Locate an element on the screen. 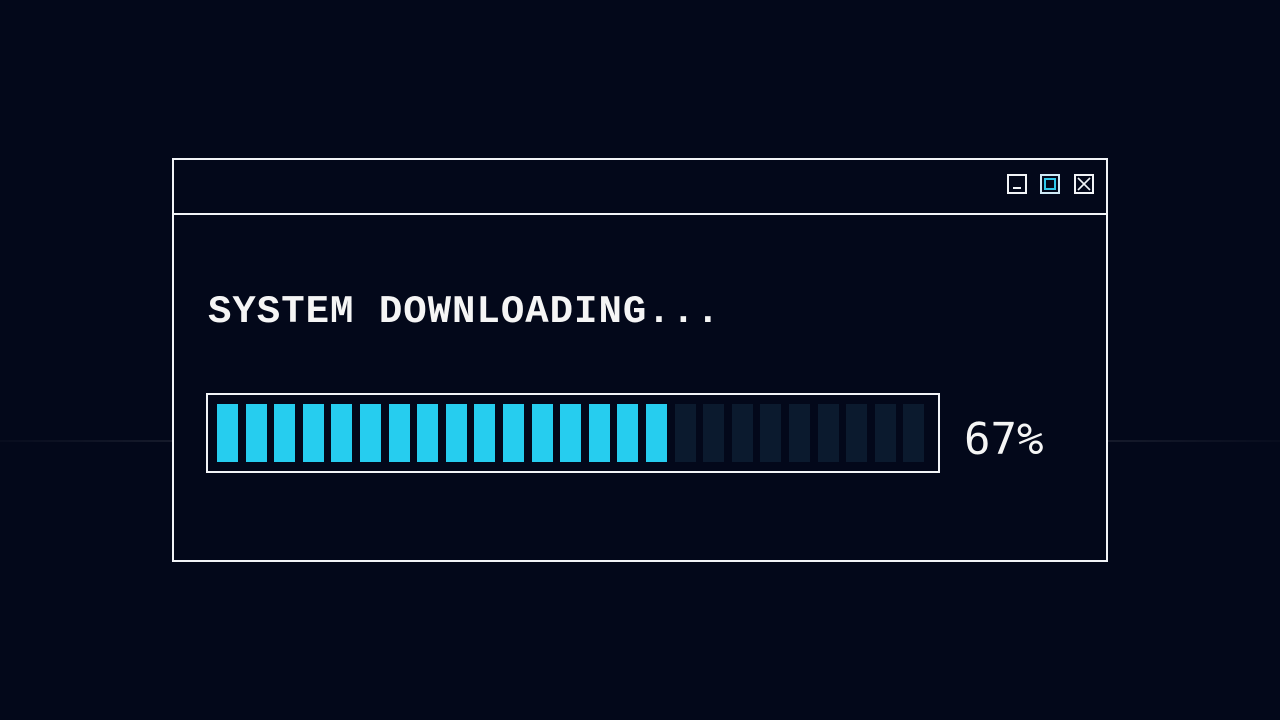 Image resolution: width=1280 pixels, height=720 pixels. progress-bar is located at coordinates (573, 433).